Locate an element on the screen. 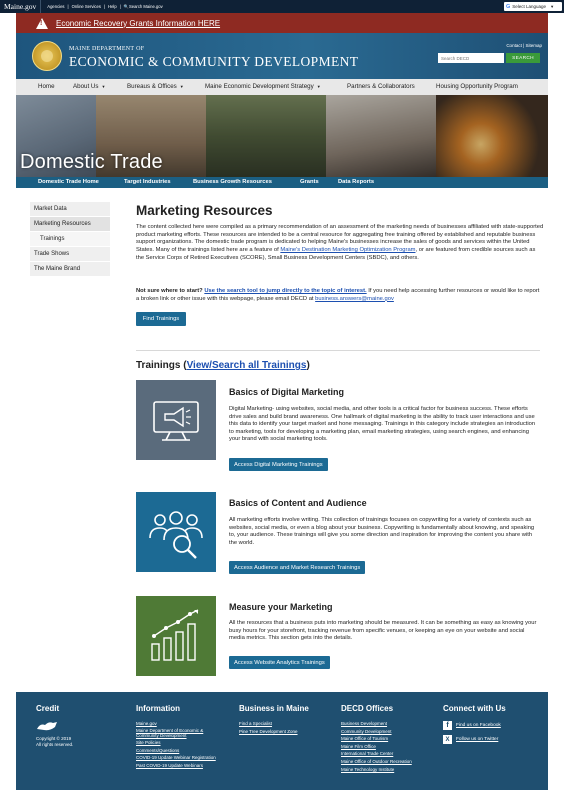  sidebar-item-trainings: Trainings is located at coordinates (70, 239).